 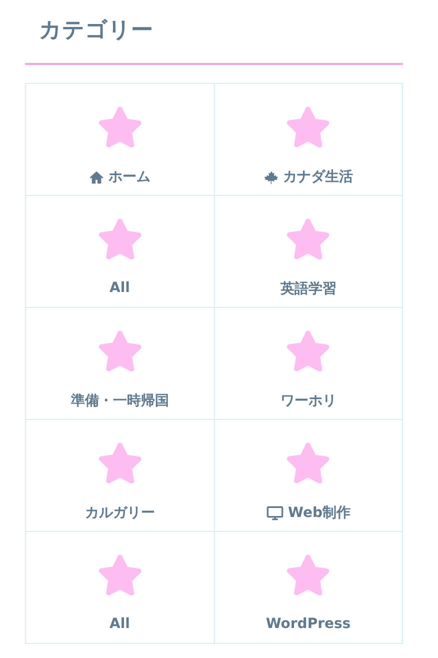 I want to click on category-link: カナダ生活, so click(x=308, y=140).